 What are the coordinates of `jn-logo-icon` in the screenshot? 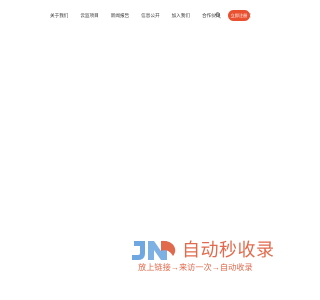 It's located at (155, 250).